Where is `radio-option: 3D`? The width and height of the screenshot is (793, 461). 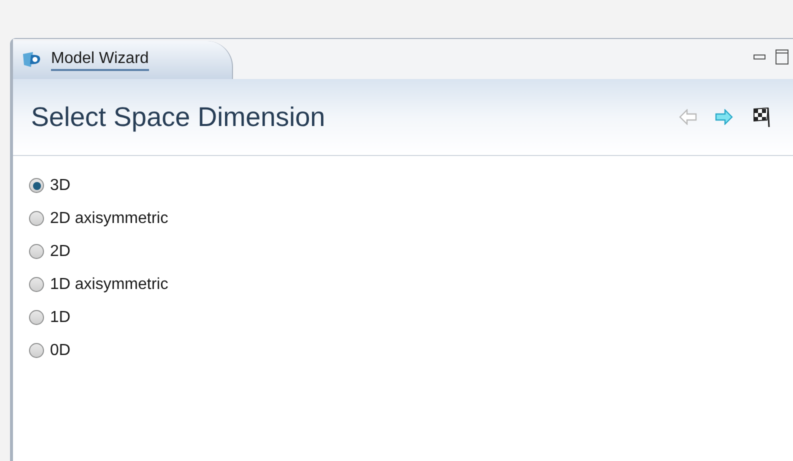 radio-option: 3D is located at coordinates (411, 185).